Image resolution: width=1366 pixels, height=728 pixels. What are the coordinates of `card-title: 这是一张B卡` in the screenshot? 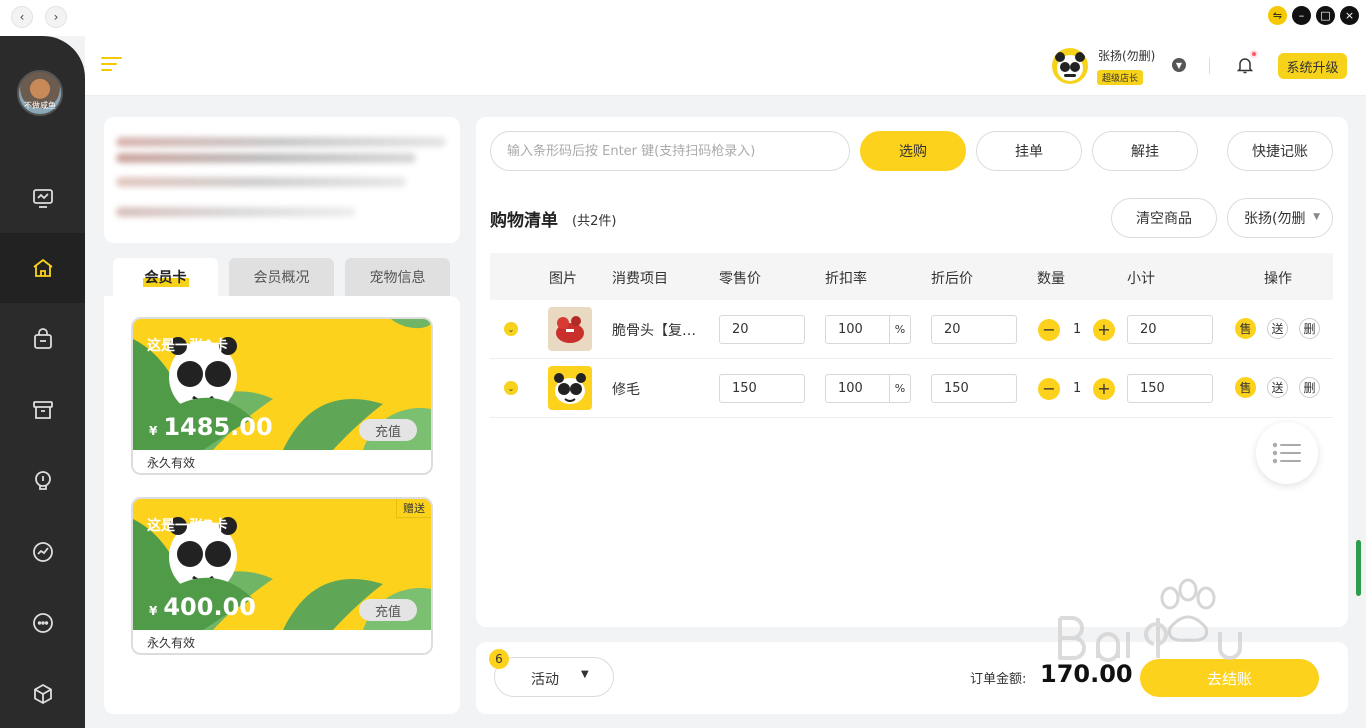 It's located at (187, 526).